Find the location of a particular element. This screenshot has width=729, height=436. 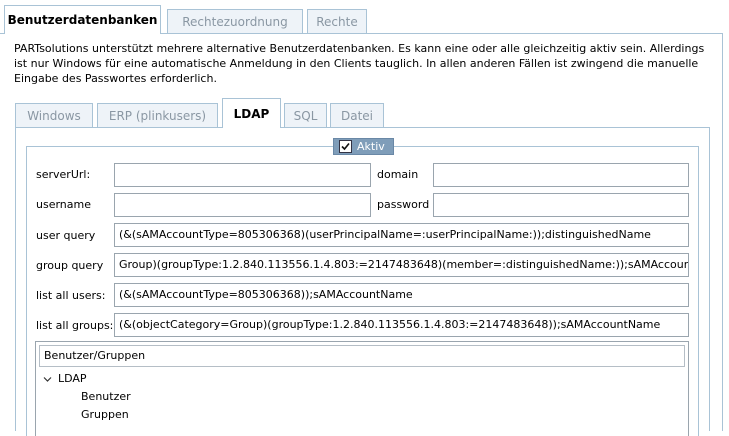

tree-node-label: Gruppen is located at coordinates (105, 414).